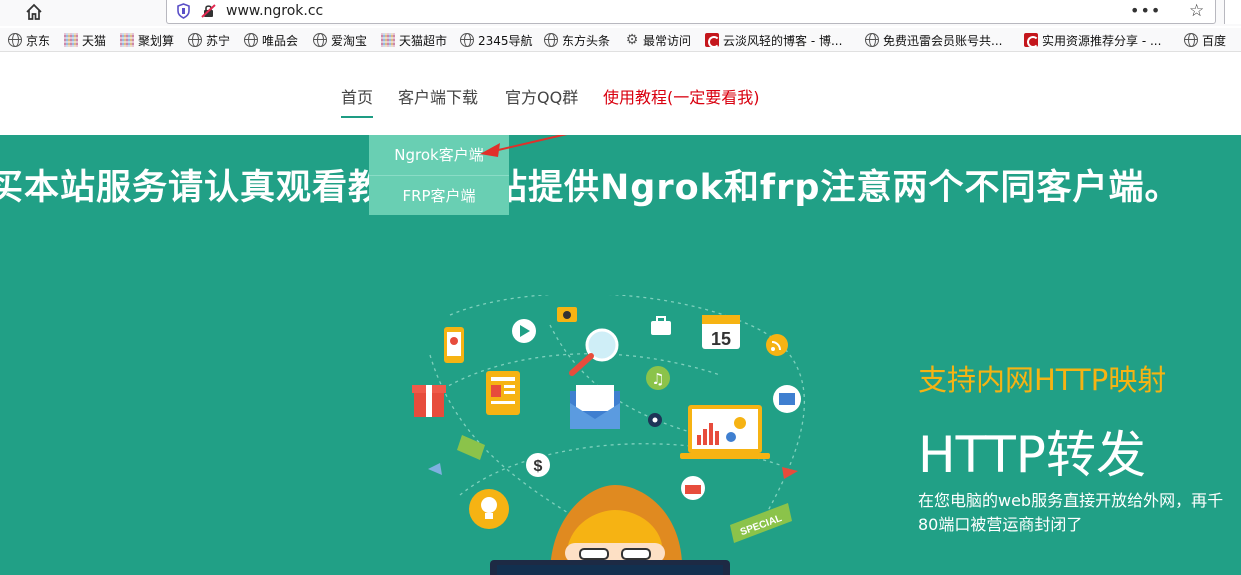 The image size is (1241, 575). What do you see at coordinates (1232, 12) in the screenshot?
I see `search-box-edge` at bounding box center [1232, 12].